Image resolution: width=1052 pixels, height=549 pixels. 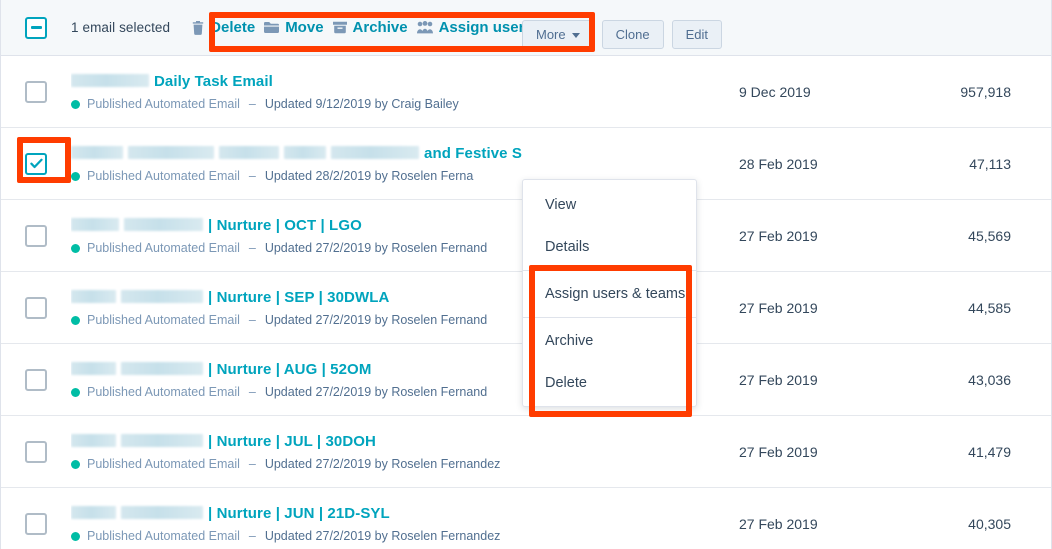 I want to click on email-count-cell: 40,305, so click(x=989, y=523).